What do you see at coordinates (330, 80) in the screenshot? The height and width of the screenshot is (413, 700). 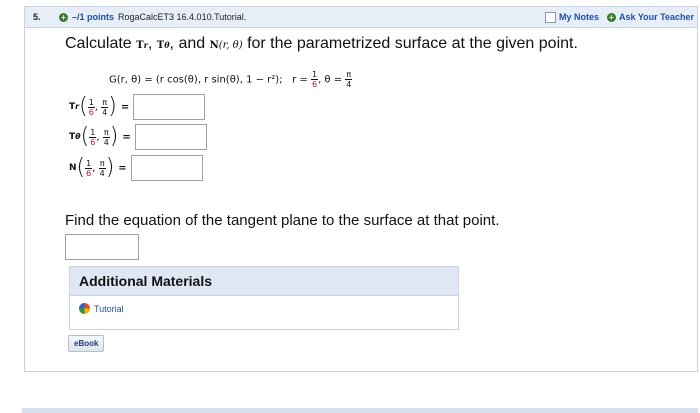 I see `theta-label: , θ =` at bounding box center [330, 80].